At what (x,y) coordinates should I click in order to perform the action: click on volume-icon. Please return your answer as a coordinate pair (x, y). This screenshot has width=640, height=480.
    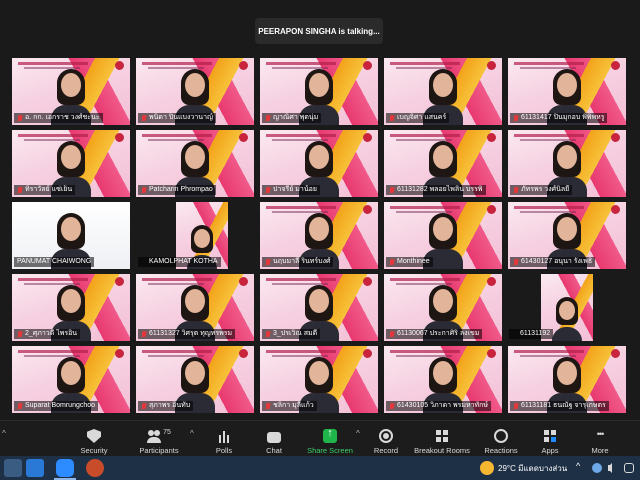
    Looking at the image, I should click on (610, 468).